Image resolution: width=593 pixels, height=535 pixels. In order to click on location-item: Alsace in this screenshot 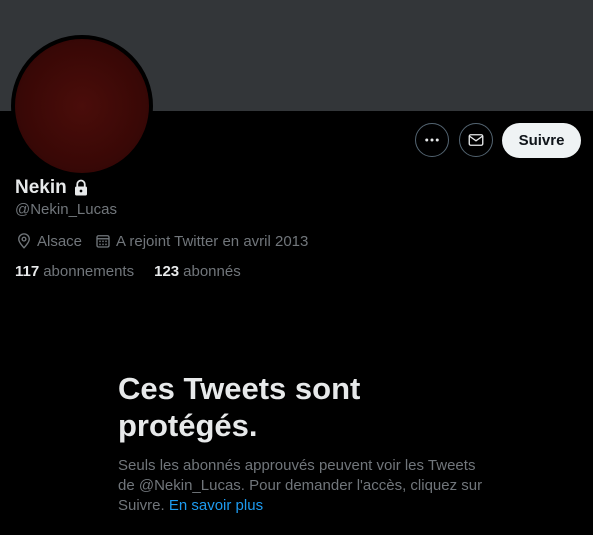, I will do `click(48, 241)`.